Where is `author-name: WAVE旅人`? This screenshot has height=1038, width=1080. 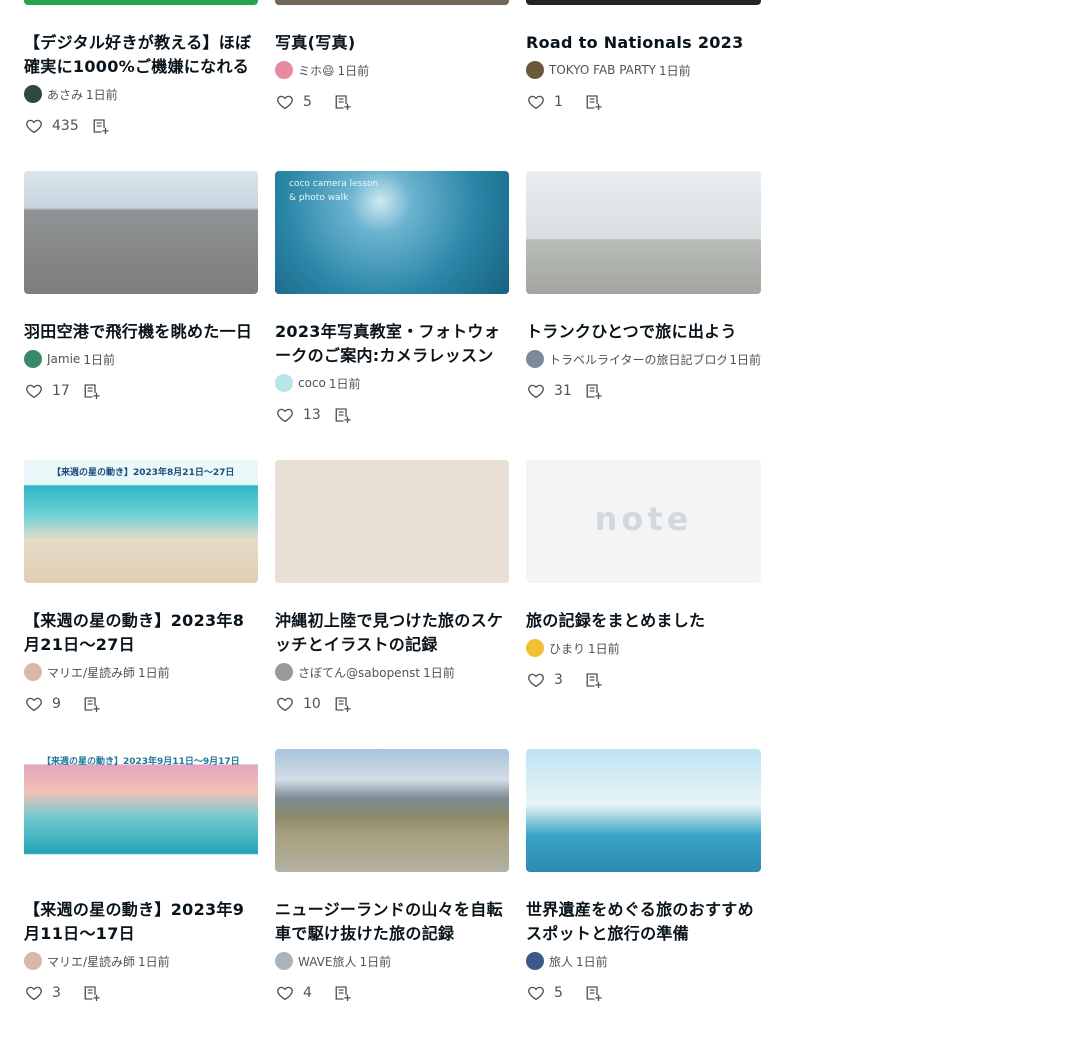
author-name: WAVE旅人 is located at coordinates (327, 961).